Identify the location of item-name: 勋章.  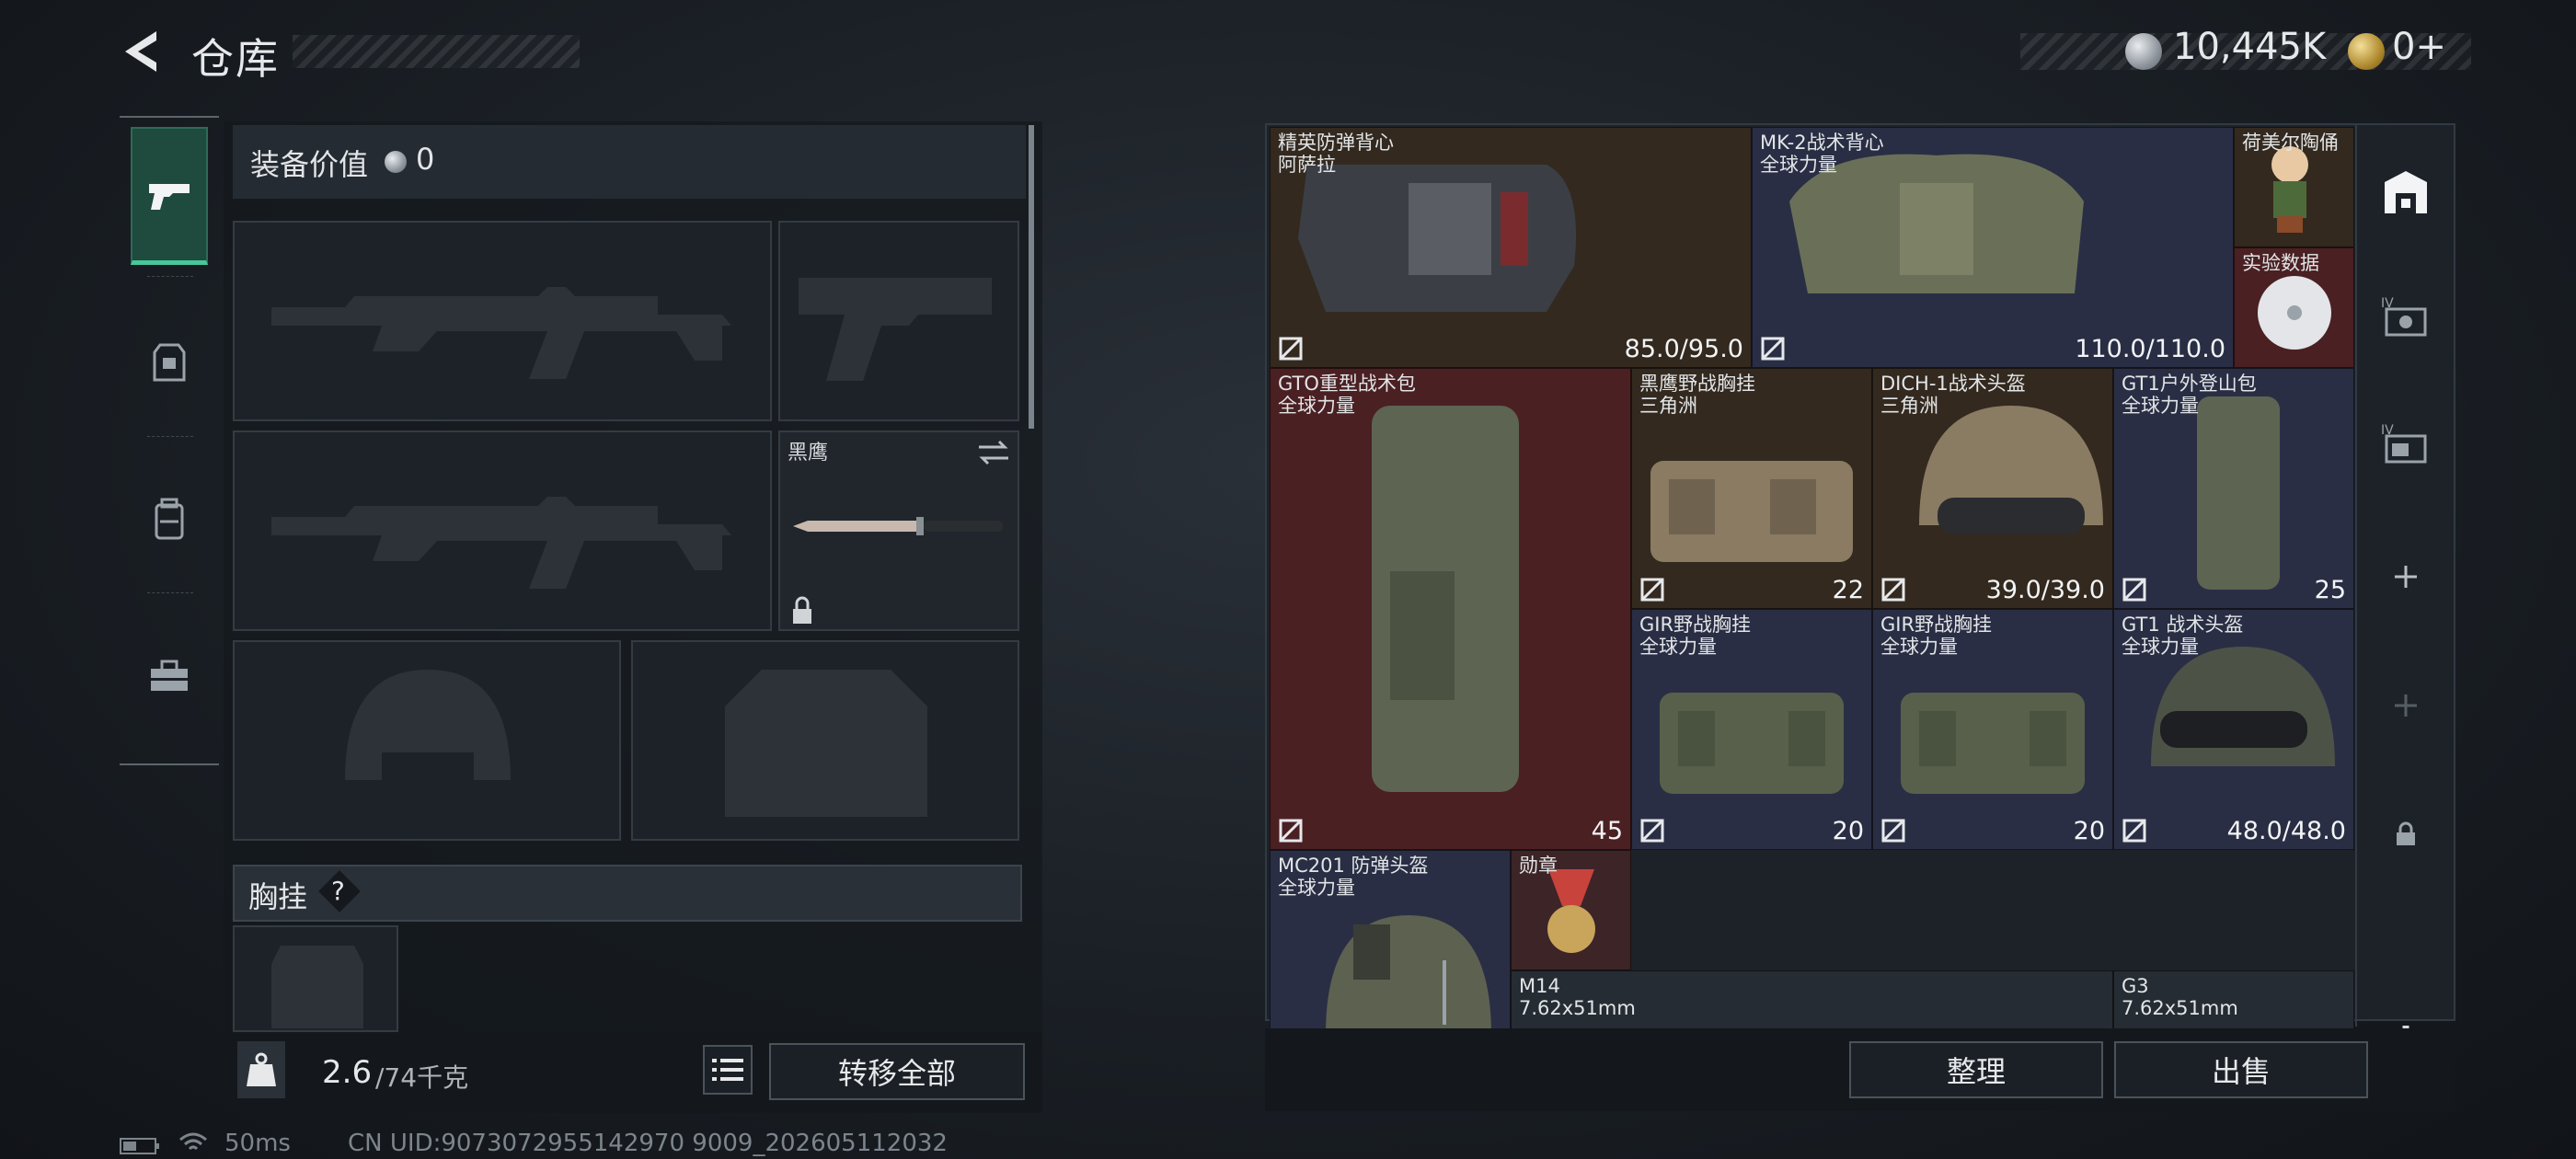
(1538, 866).